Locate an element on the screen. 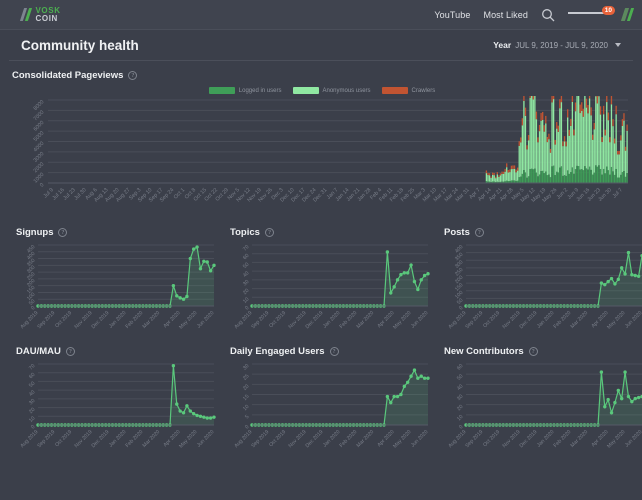 This screenshot has height=500, width=642. svg-text: 1000 is located at coordinates (39, 178).